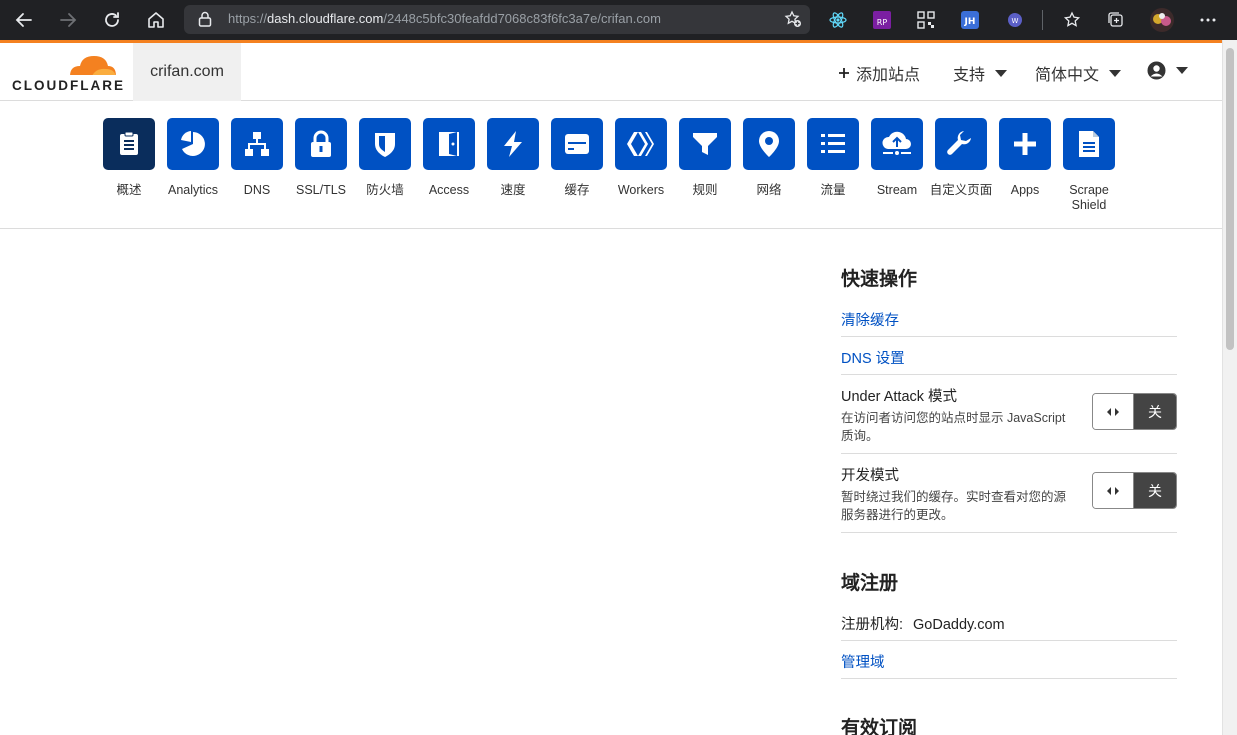 The width and height of the screenshot is (1237, 735). I want to click on site-name-tab: crifan.com, so click(187, 72).